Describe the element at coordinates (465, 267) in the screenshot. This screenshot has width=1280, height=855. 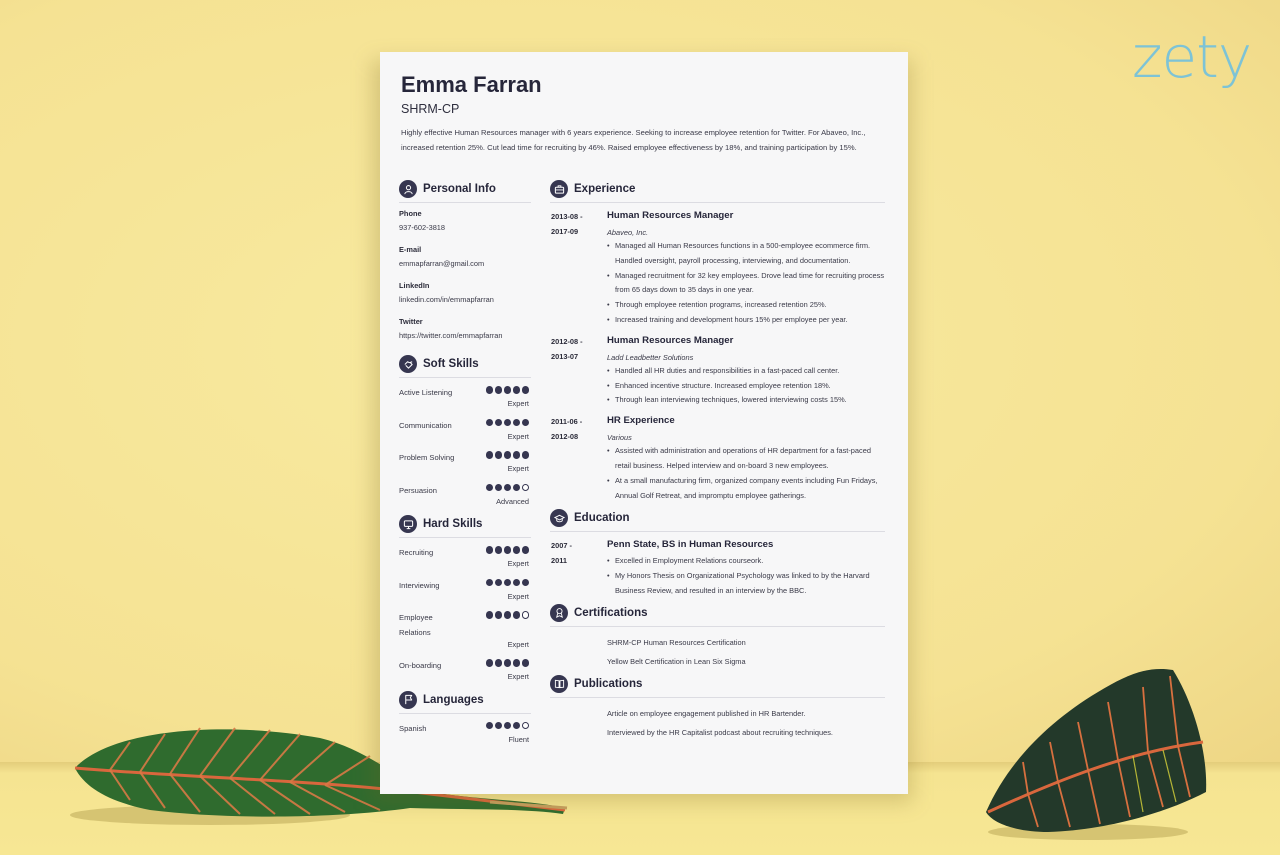
I see `email-value: emmapfarran@gmail.com` at that location.